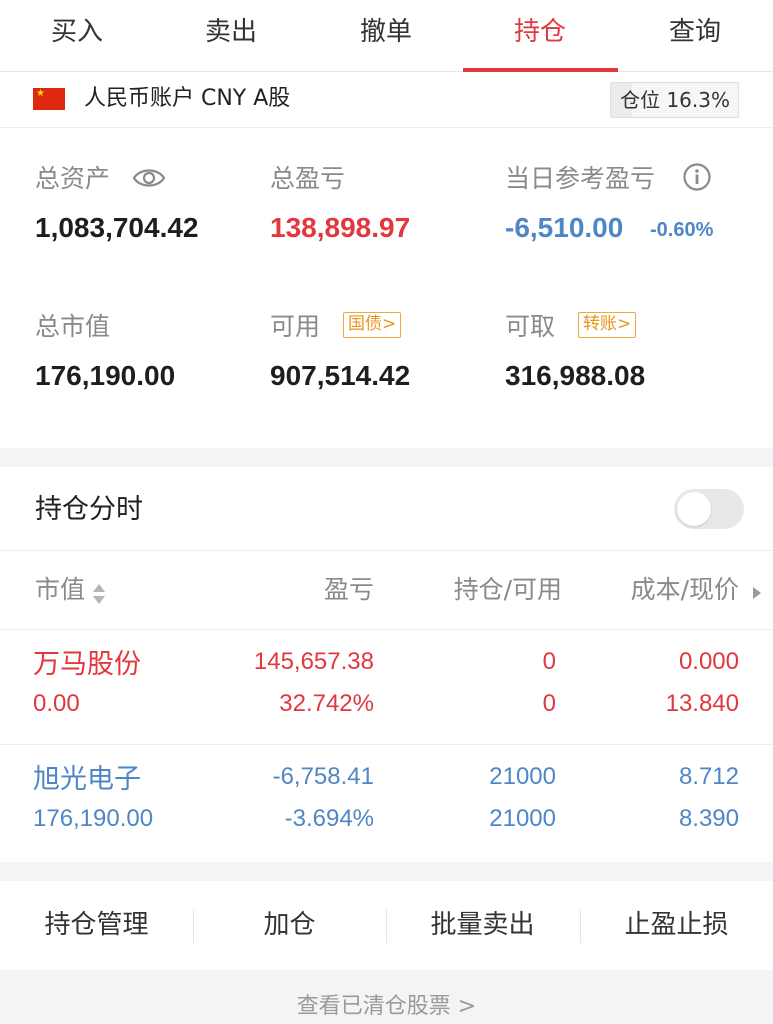 This screenshot has height=1024, width=773. I want to click on eye-icon, so click(149, 178).